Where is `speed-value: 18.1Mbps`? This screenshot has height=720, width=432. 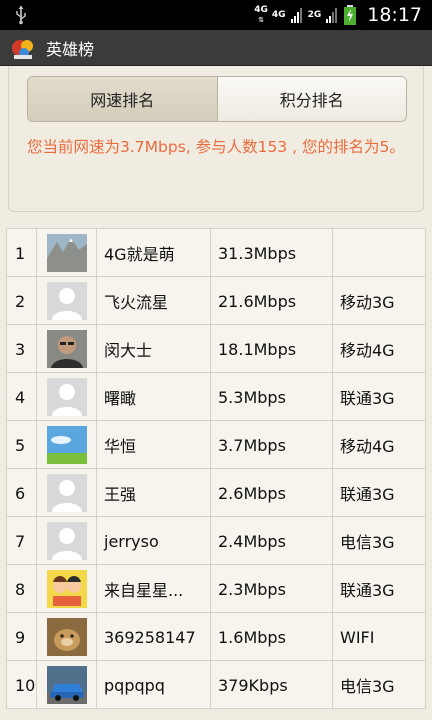
speed-value: 18.1Mbps is located at coordinates (271, 349).